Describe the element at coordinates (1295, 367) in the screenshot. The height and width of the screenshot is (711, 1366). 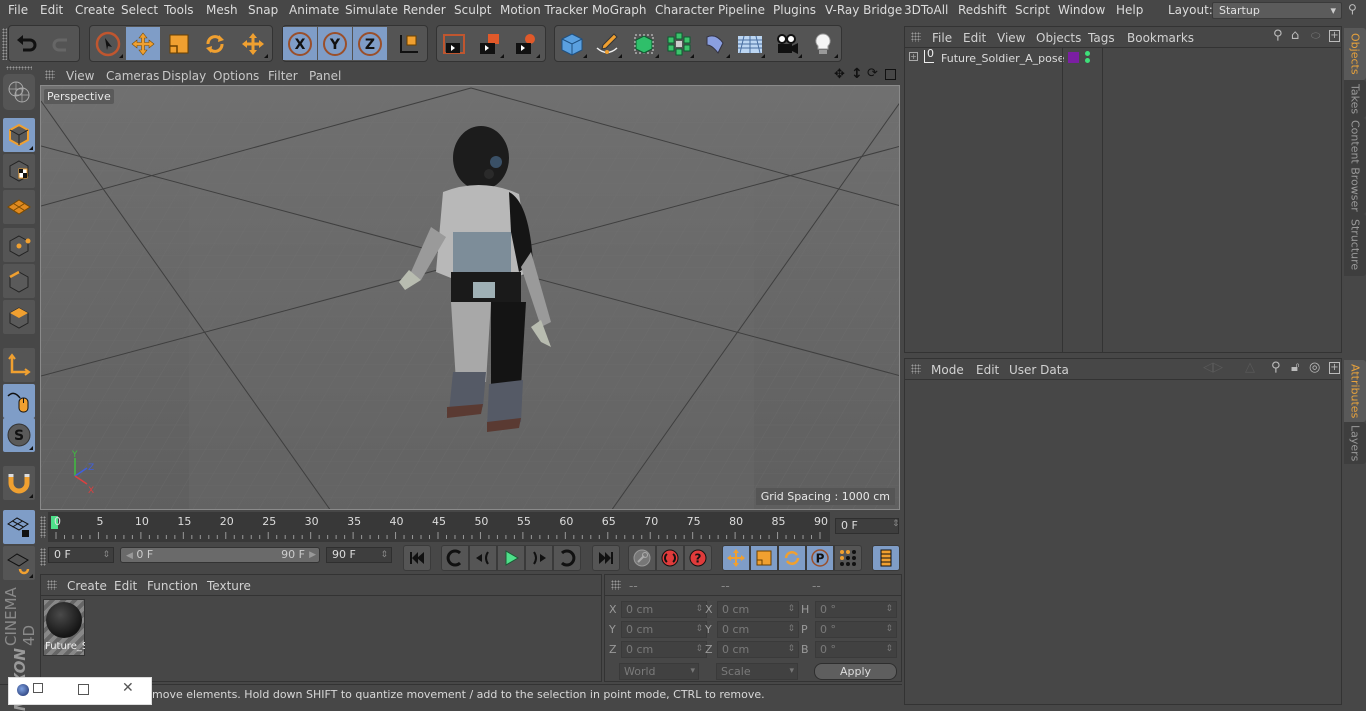
I see `lock-icon: 🔓︎` at that location.